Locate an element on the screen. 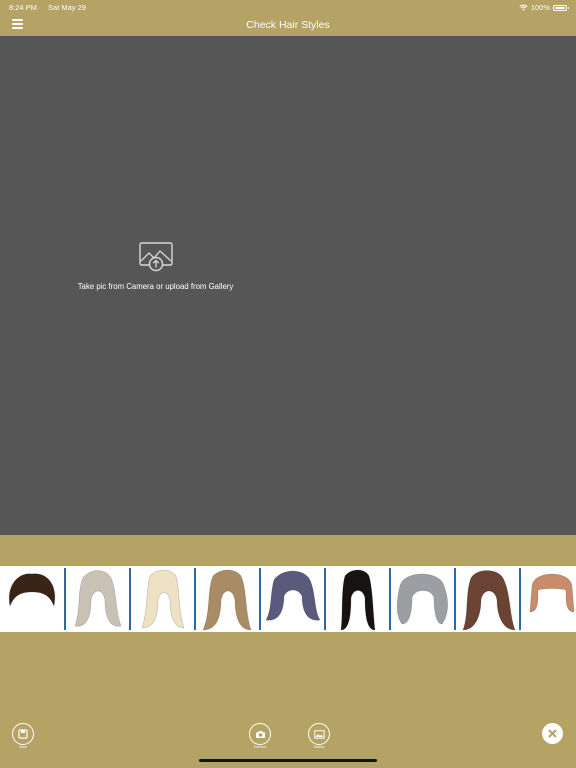  close-button is located at coordinates (552, 733).